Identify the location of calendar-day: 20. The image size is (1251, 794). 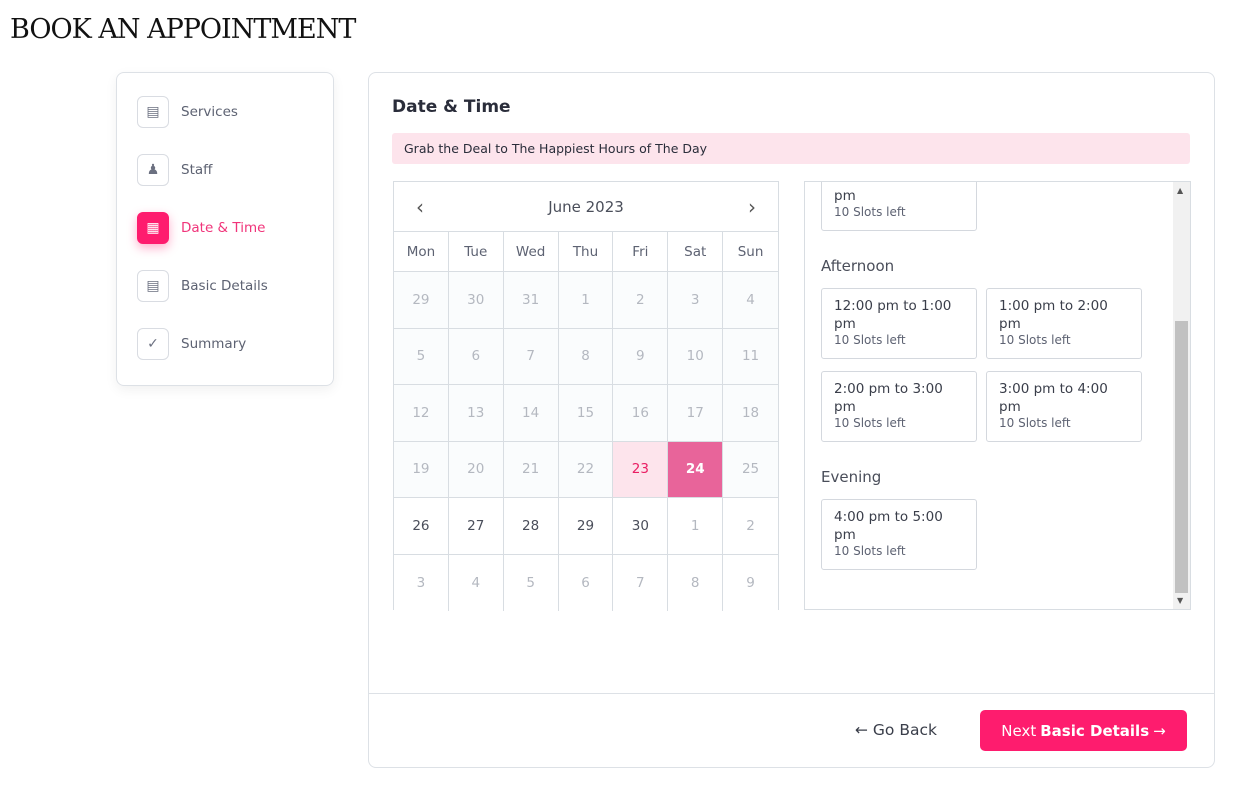
(476, 469).